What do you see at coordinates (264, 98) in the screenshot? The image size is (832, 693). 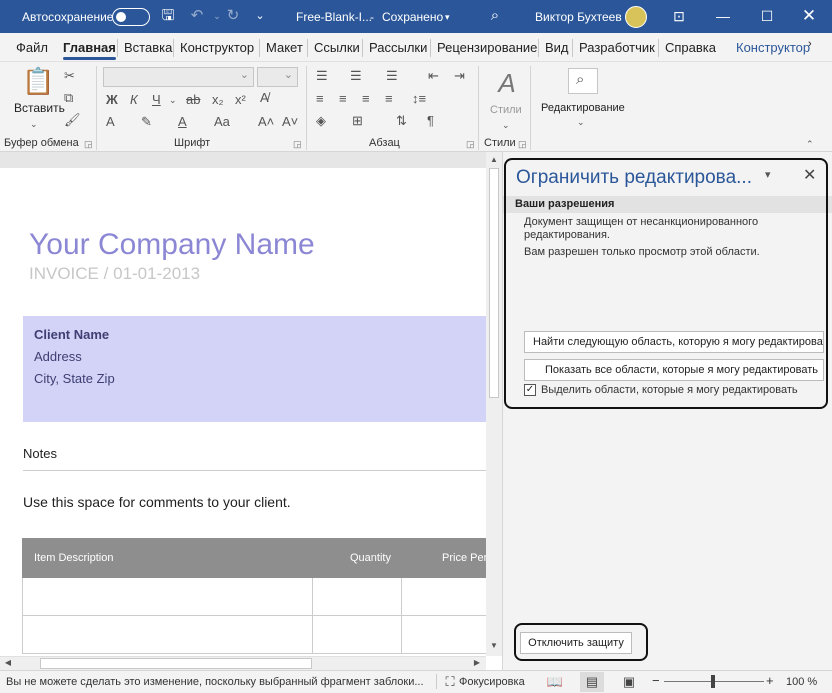 I see `clear-formatting-icon: A̸` at bounding box center [264, 98].